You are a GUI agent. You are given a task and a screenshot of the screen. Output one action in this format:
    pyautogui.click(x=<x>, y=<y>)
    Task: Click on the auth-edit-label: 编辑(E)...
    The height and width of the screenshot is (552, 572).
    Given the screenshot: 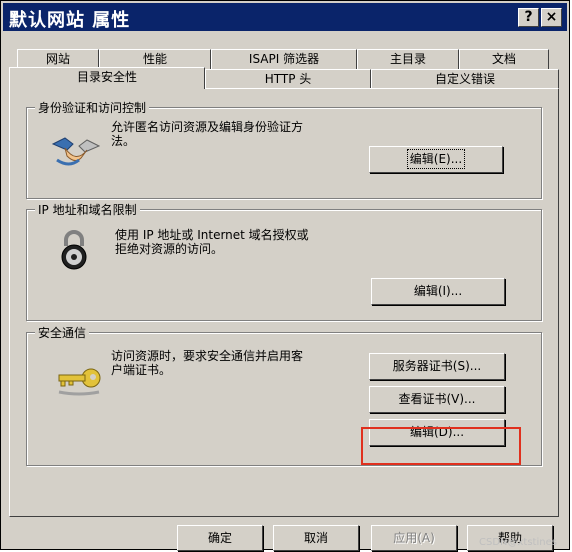 What is the action you would take?
    pyautogui.click(x=436, y=159)
    